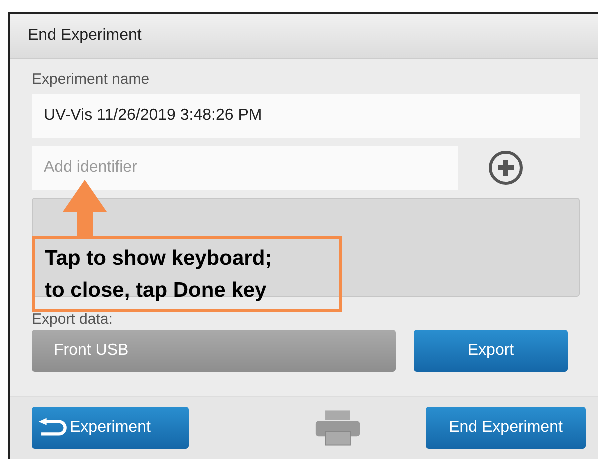 This screenshot has width=598, height=459. Describe the element at coordinates (338, 428) in the screenshot. I see `printer-icon` at that location.